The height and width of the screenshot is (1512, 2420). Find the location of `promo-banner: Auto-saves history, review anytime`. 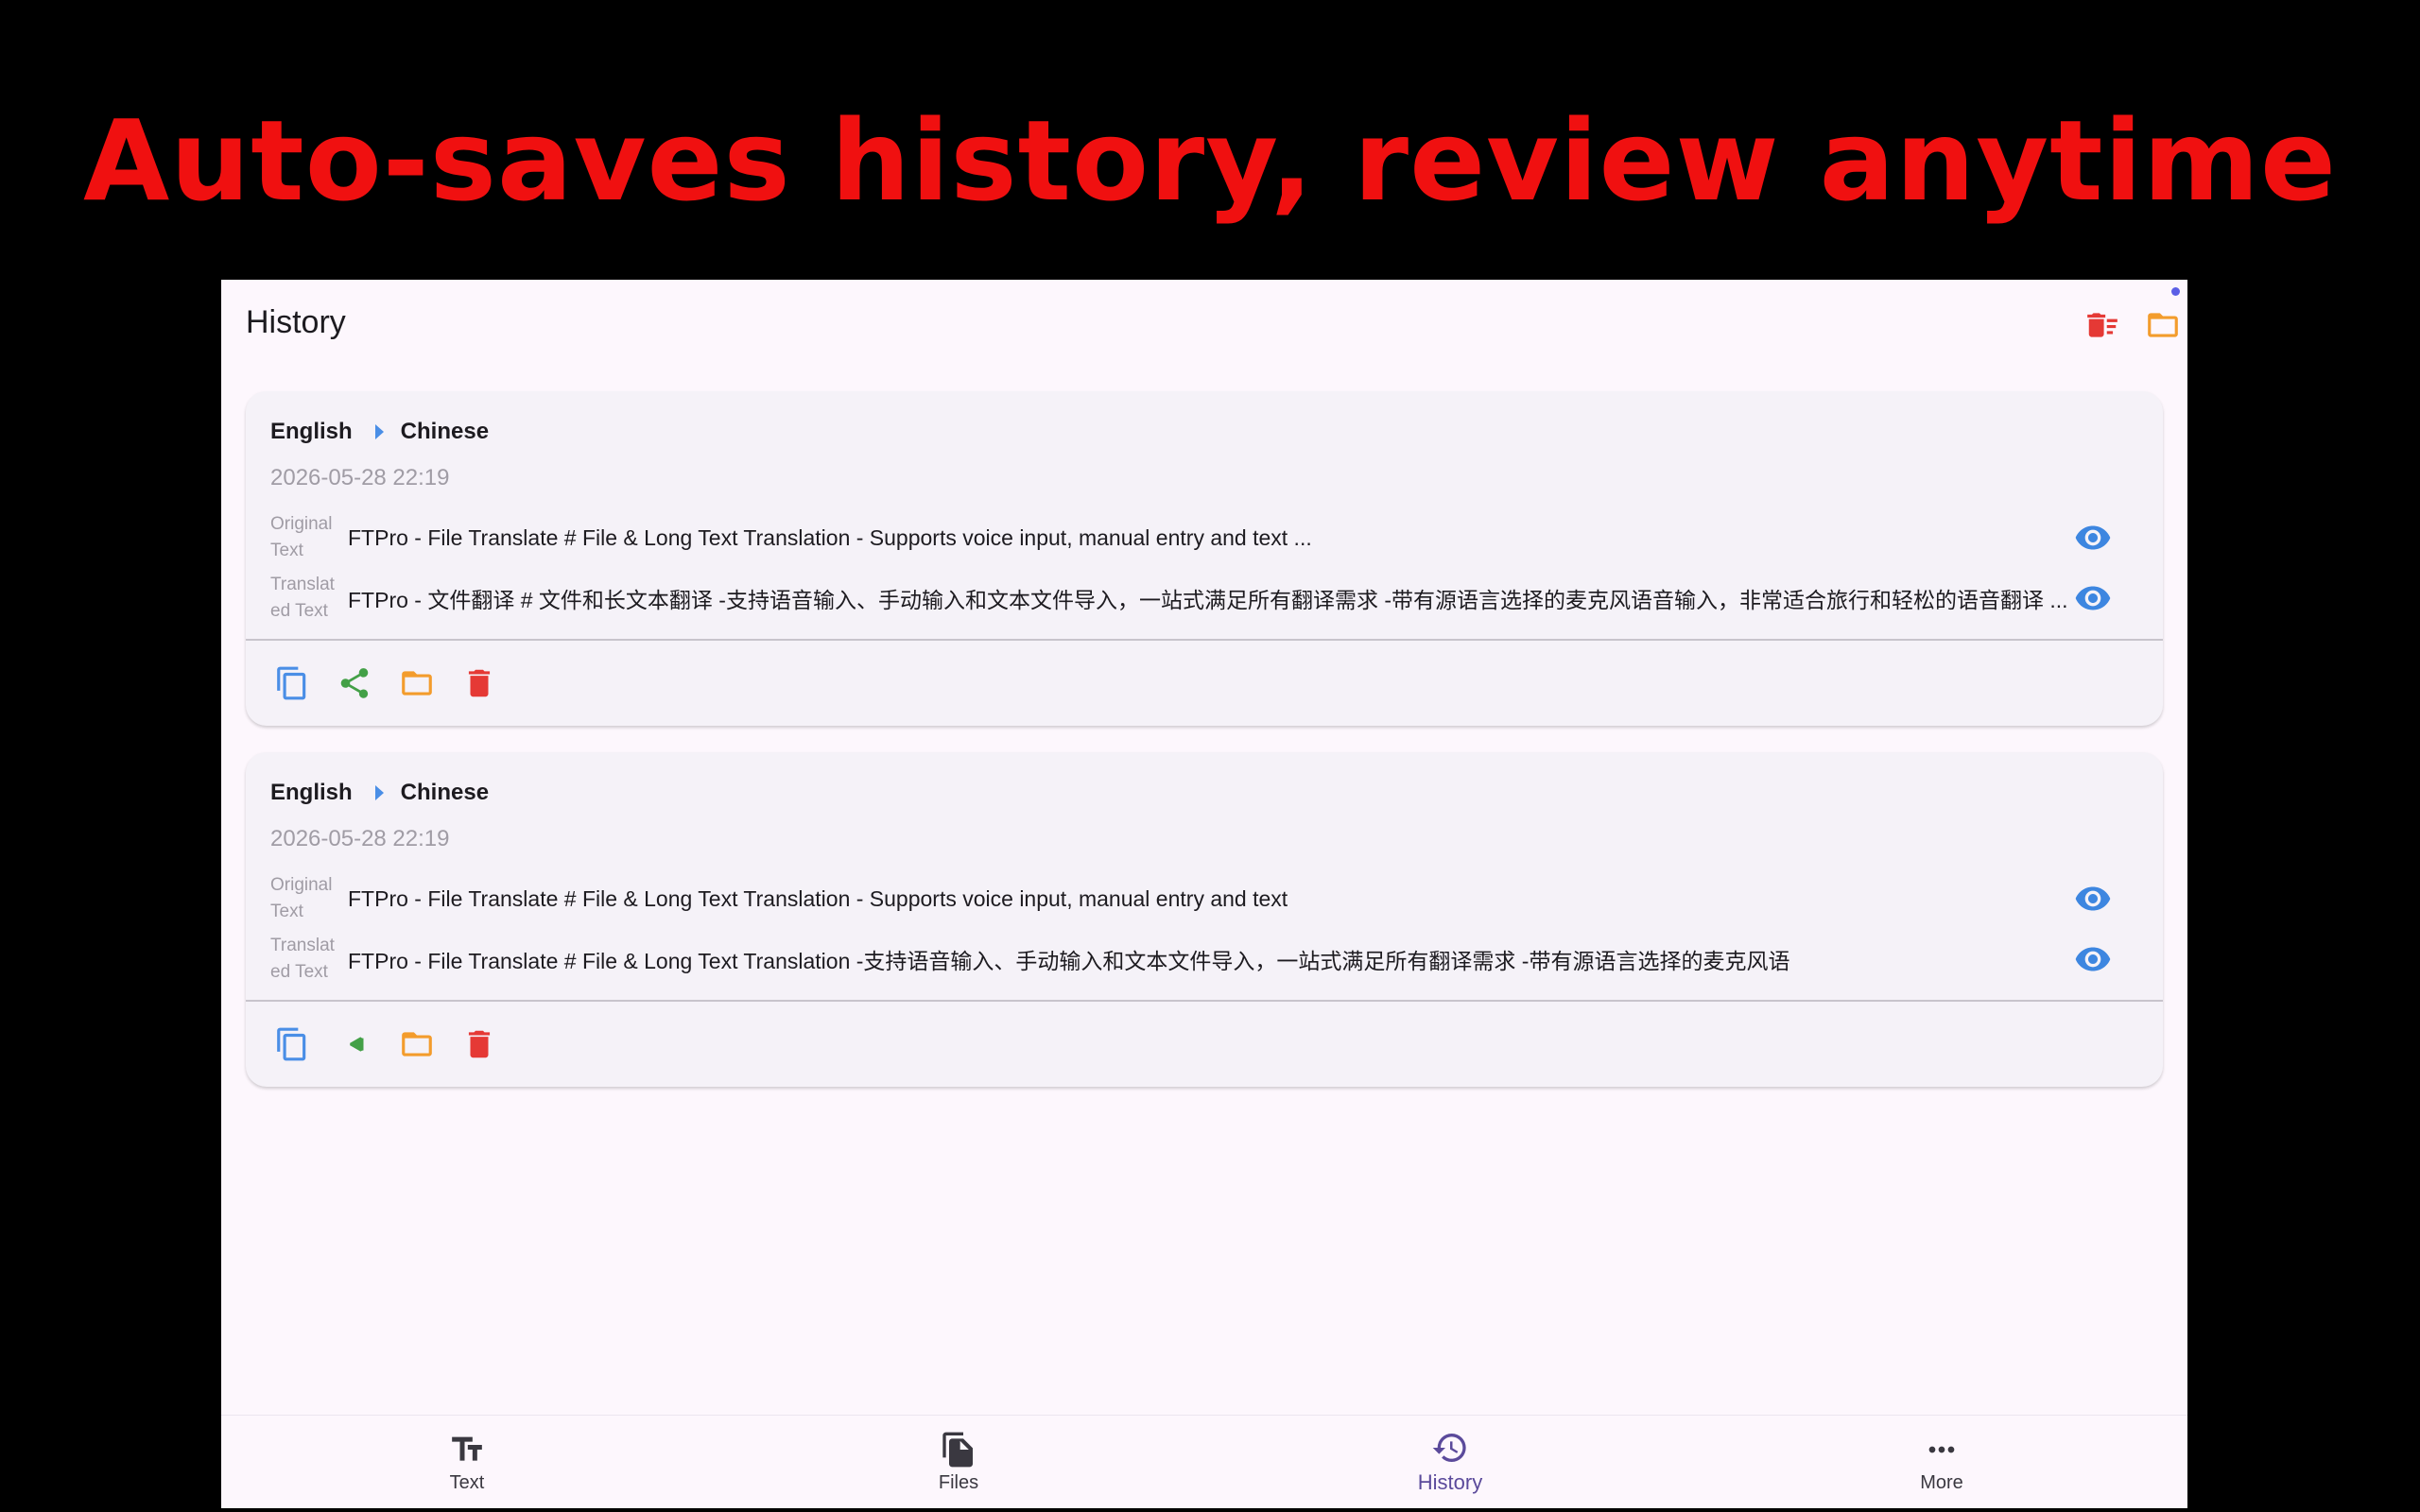

promo-banner: Auto-saves history, review anytime is located at coordinates (1210, 160).